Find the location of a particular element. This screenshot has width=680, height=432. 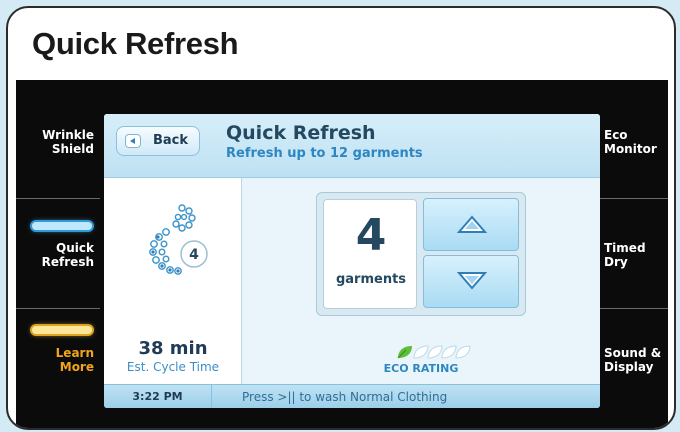

garment-count-value: 4 is located at coordinates (371, 235).